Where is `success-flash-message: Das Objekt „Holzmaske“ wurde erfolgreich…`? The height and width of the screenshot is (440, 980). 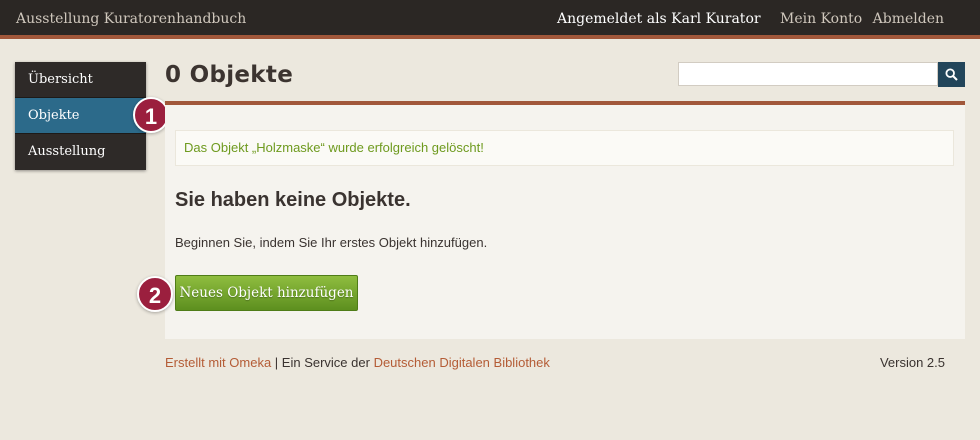
success-flash-message: Das Objekt „Holzmaske“ wurde erfolgreich… is located at coordinates (564, 148).